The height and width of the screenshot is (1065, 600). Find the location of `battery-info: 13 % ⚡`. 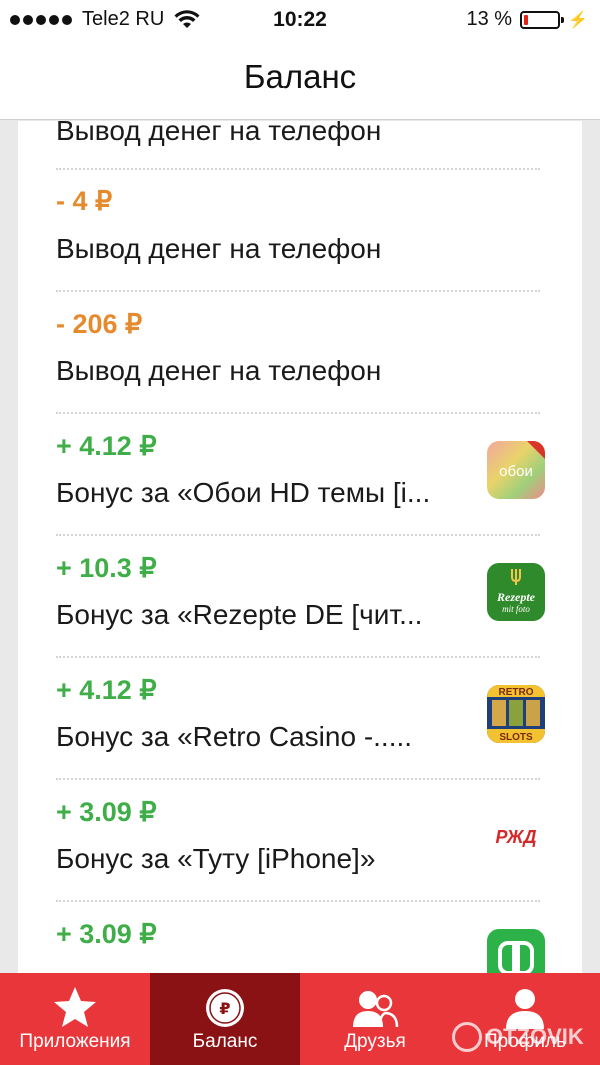

battery-info: 13 % ⚡ is located at coordinates (527, 19).